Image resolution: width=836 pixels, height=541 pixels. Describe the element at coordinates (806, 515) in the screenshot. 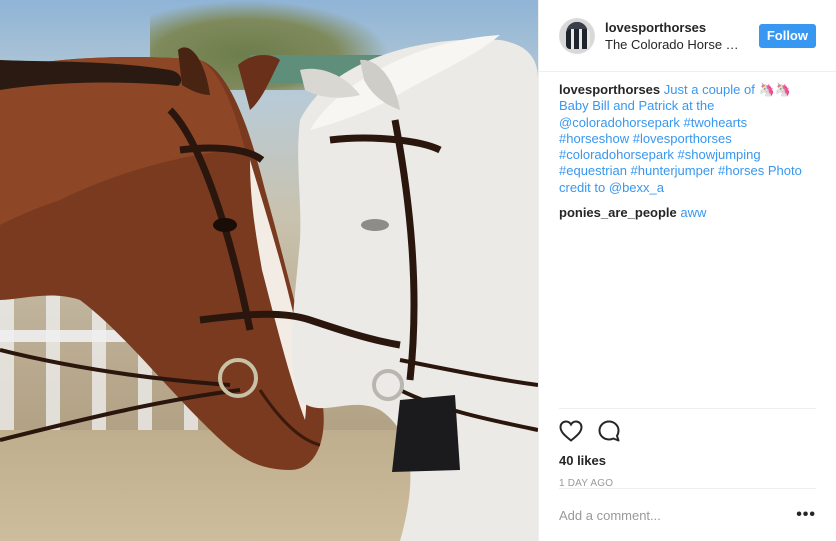

I see `more-options-icon: •••` at that location.